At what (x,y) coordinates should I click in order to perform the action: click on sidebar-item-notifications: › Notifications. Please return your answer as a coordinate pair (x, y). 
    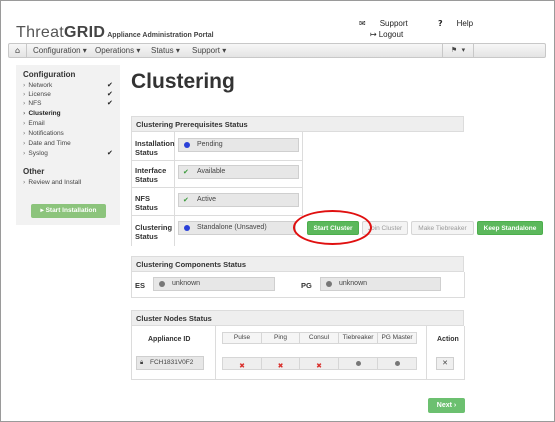
    Looking at the image, I should click on (43, 133).